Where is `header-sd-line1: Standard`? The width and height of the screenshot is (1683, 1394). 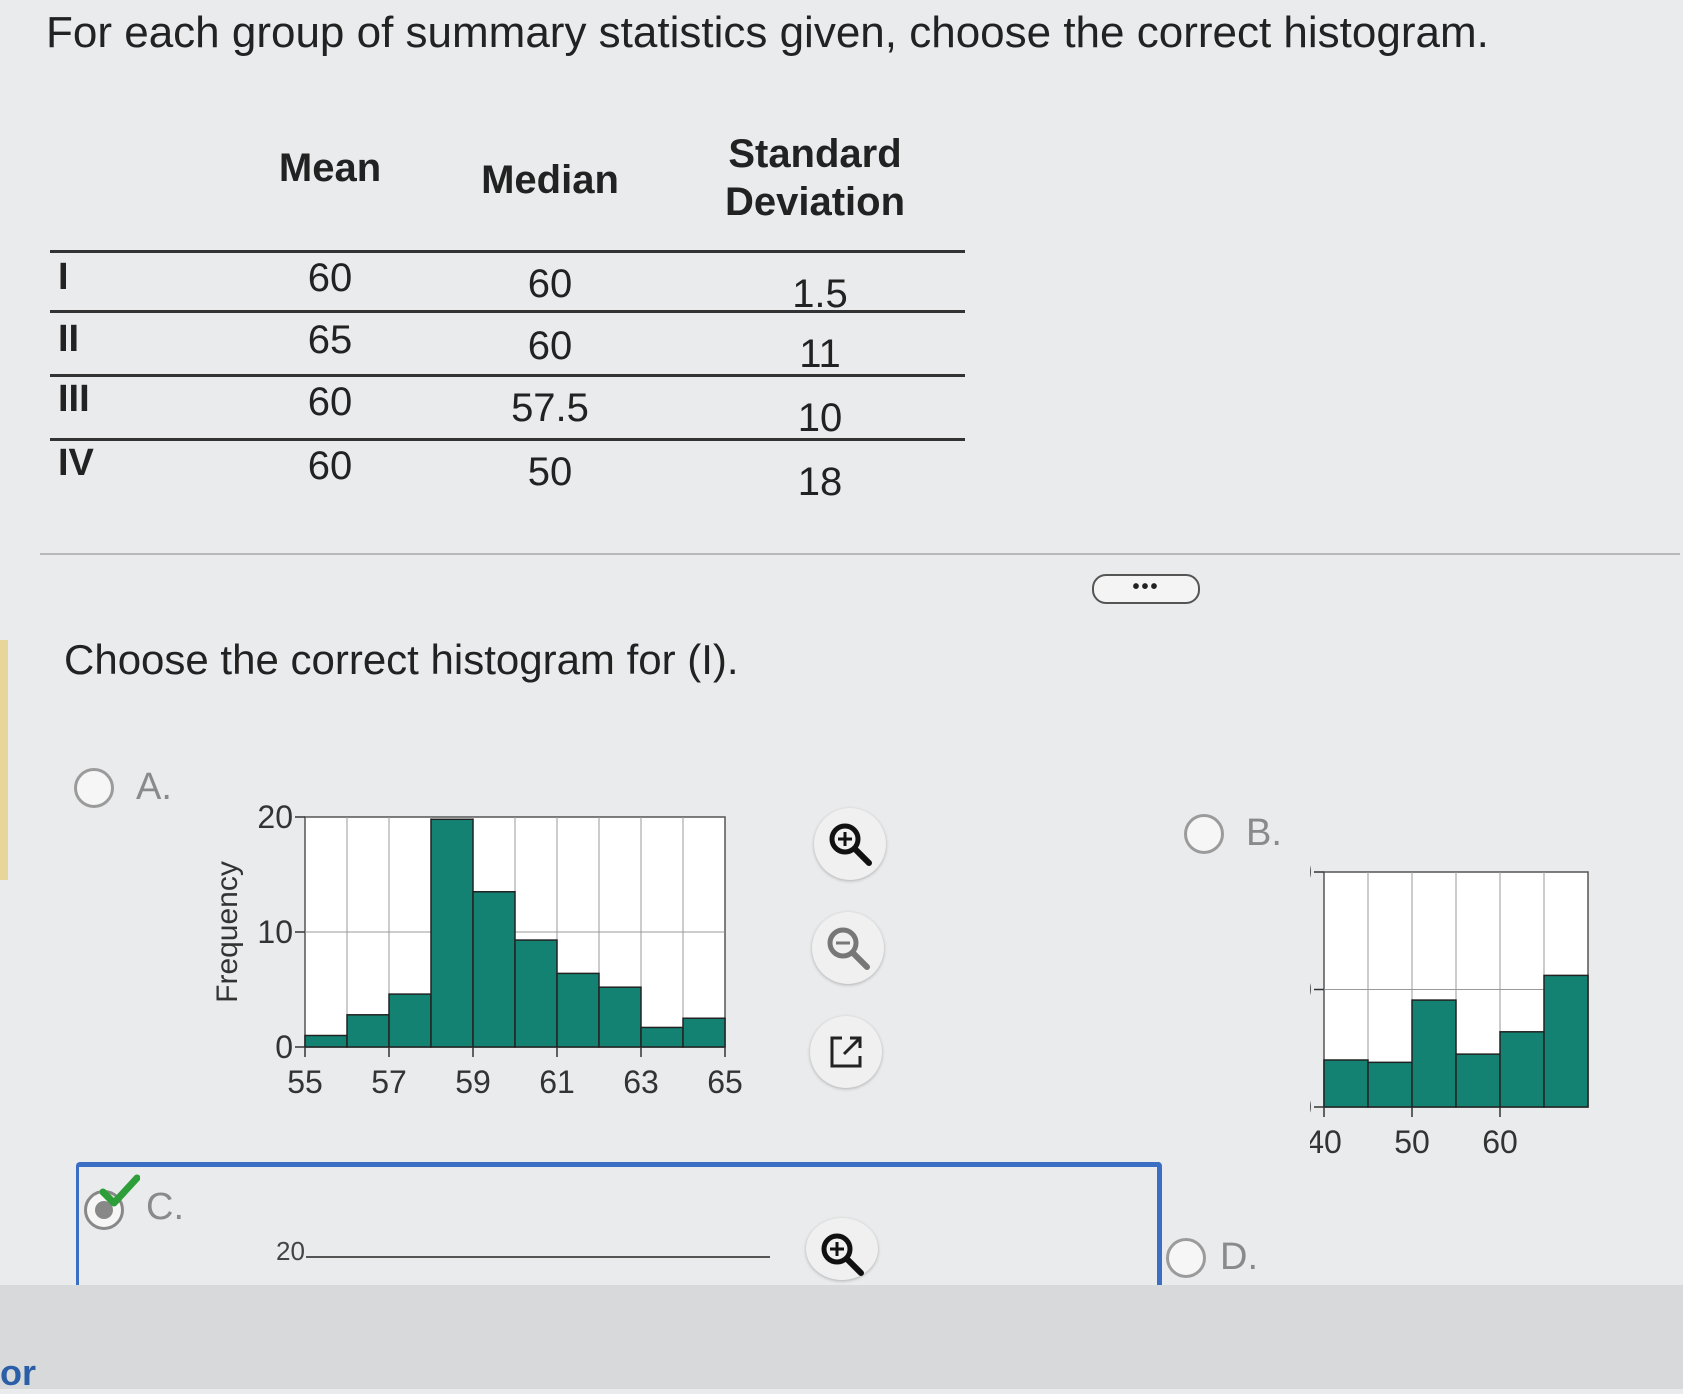 header-sd-line1: Standard is located at coordinates (815, 154).